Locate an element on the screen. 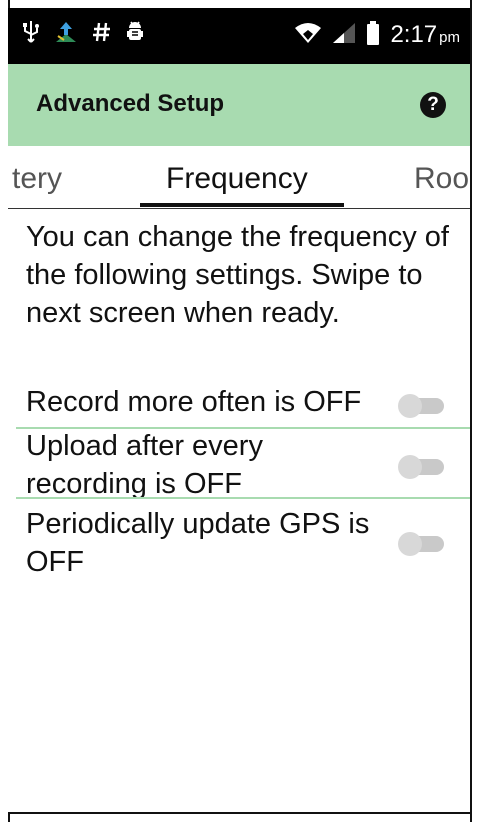 This screenshot has height=822, width=478. android-debug-icon is located at coordinates (135, 35).